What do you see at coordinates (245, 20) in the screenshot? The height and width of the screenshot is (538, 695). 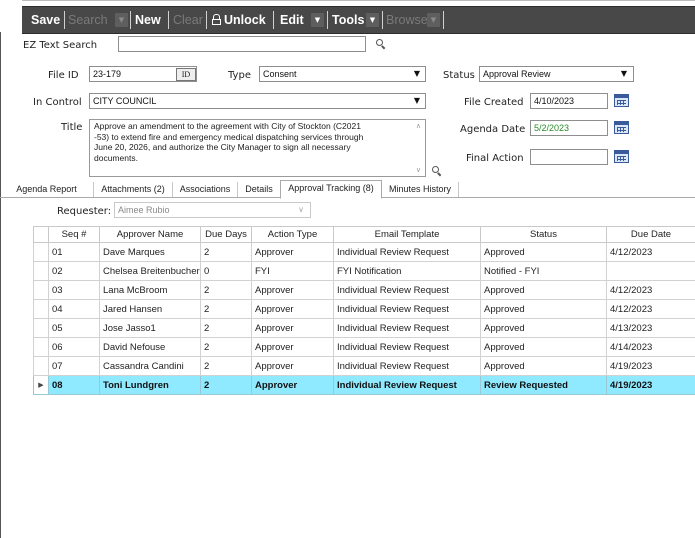 I see `unlock-label: Unlock` at bounding box center [245, 20].